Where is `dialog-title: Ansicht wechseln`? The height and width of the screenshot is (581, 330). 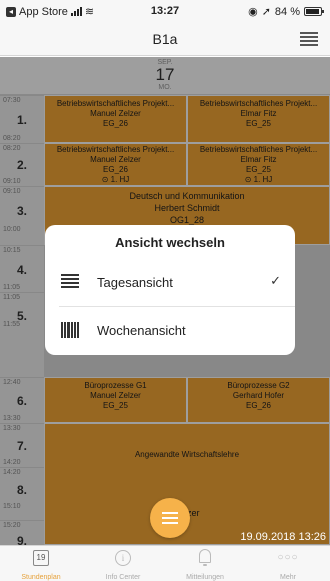 dialog-title: Ansicht wechseln is located at coordinates (170, 242).